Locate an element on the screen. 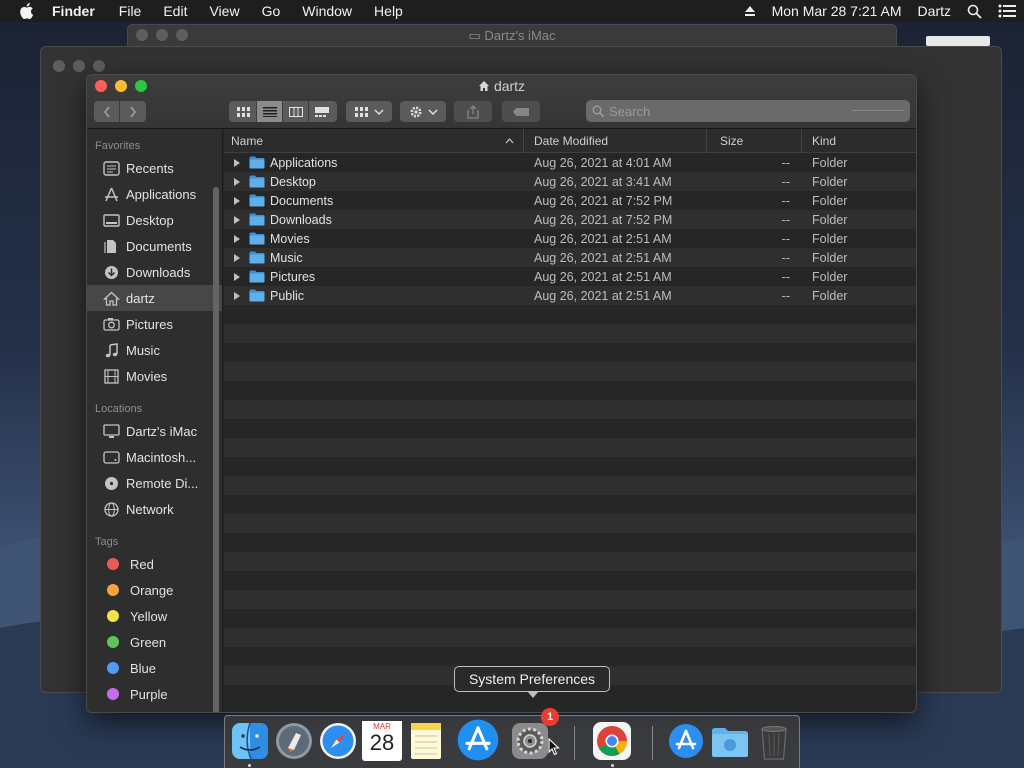 This screenshot has width=1024, height=768. sidebar-item-imac: Dartz's iMac is located at coordinates (154, 431).